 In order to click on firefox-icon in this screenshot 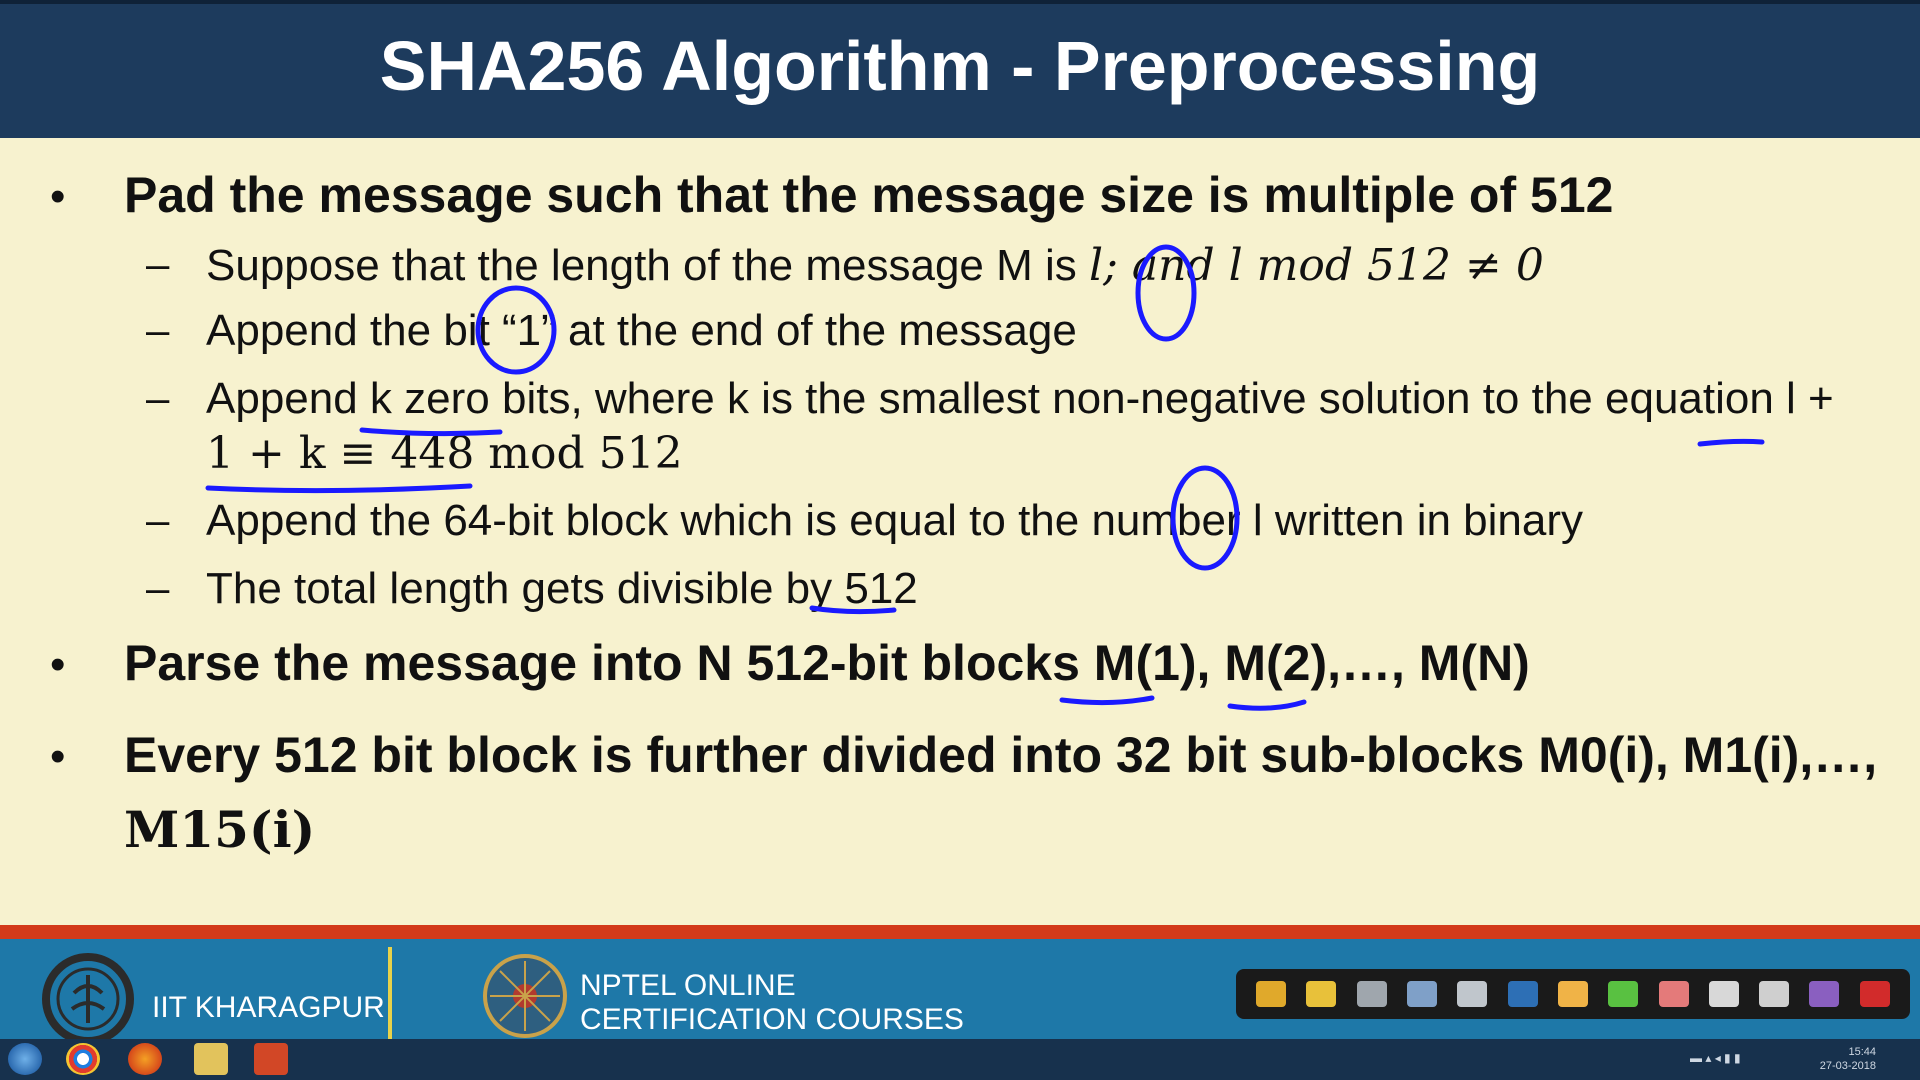, I will do `click(145, 1059)`.